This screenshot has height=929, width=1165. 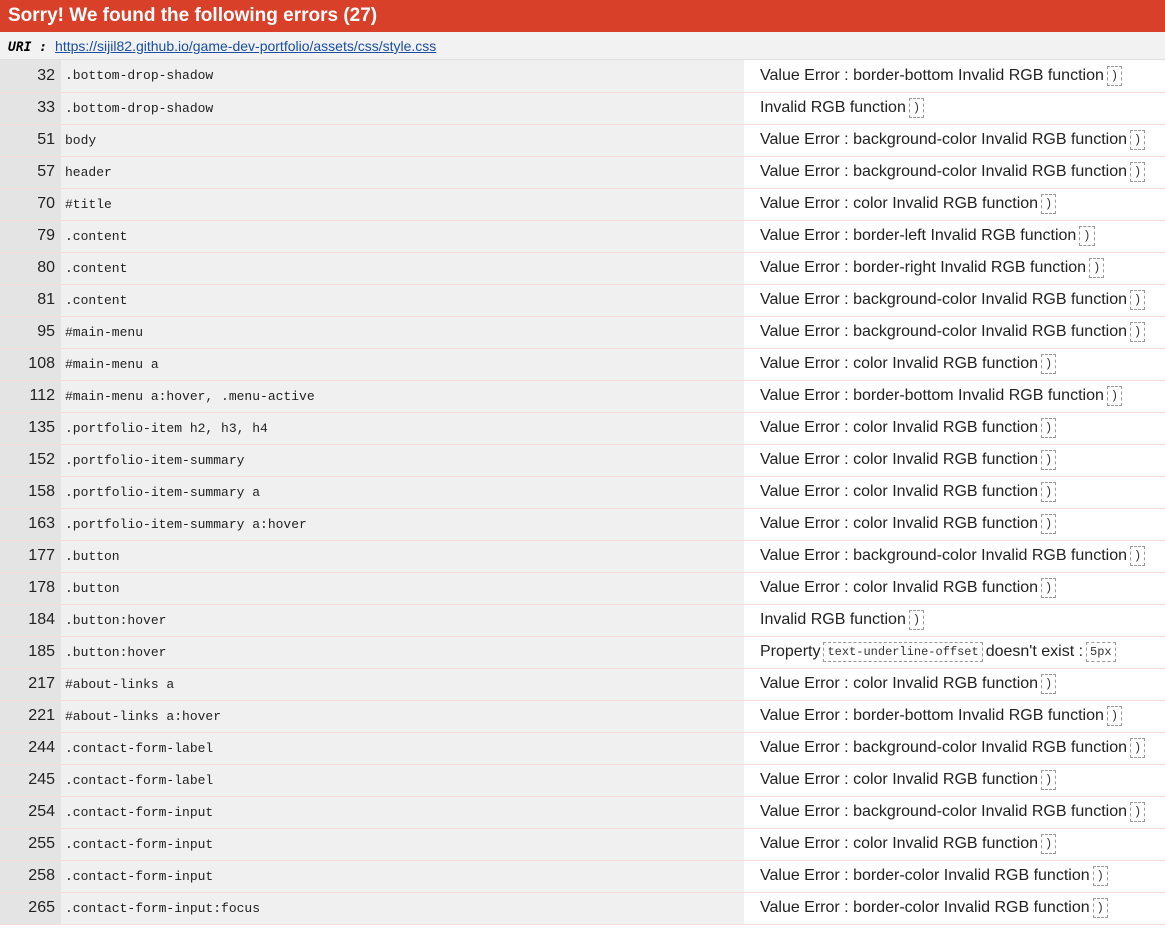 What do you see at coordinates (402, 748) in the screenshot?
I see `css-selector: .contact-form-label` at bounding box center [402, 748].